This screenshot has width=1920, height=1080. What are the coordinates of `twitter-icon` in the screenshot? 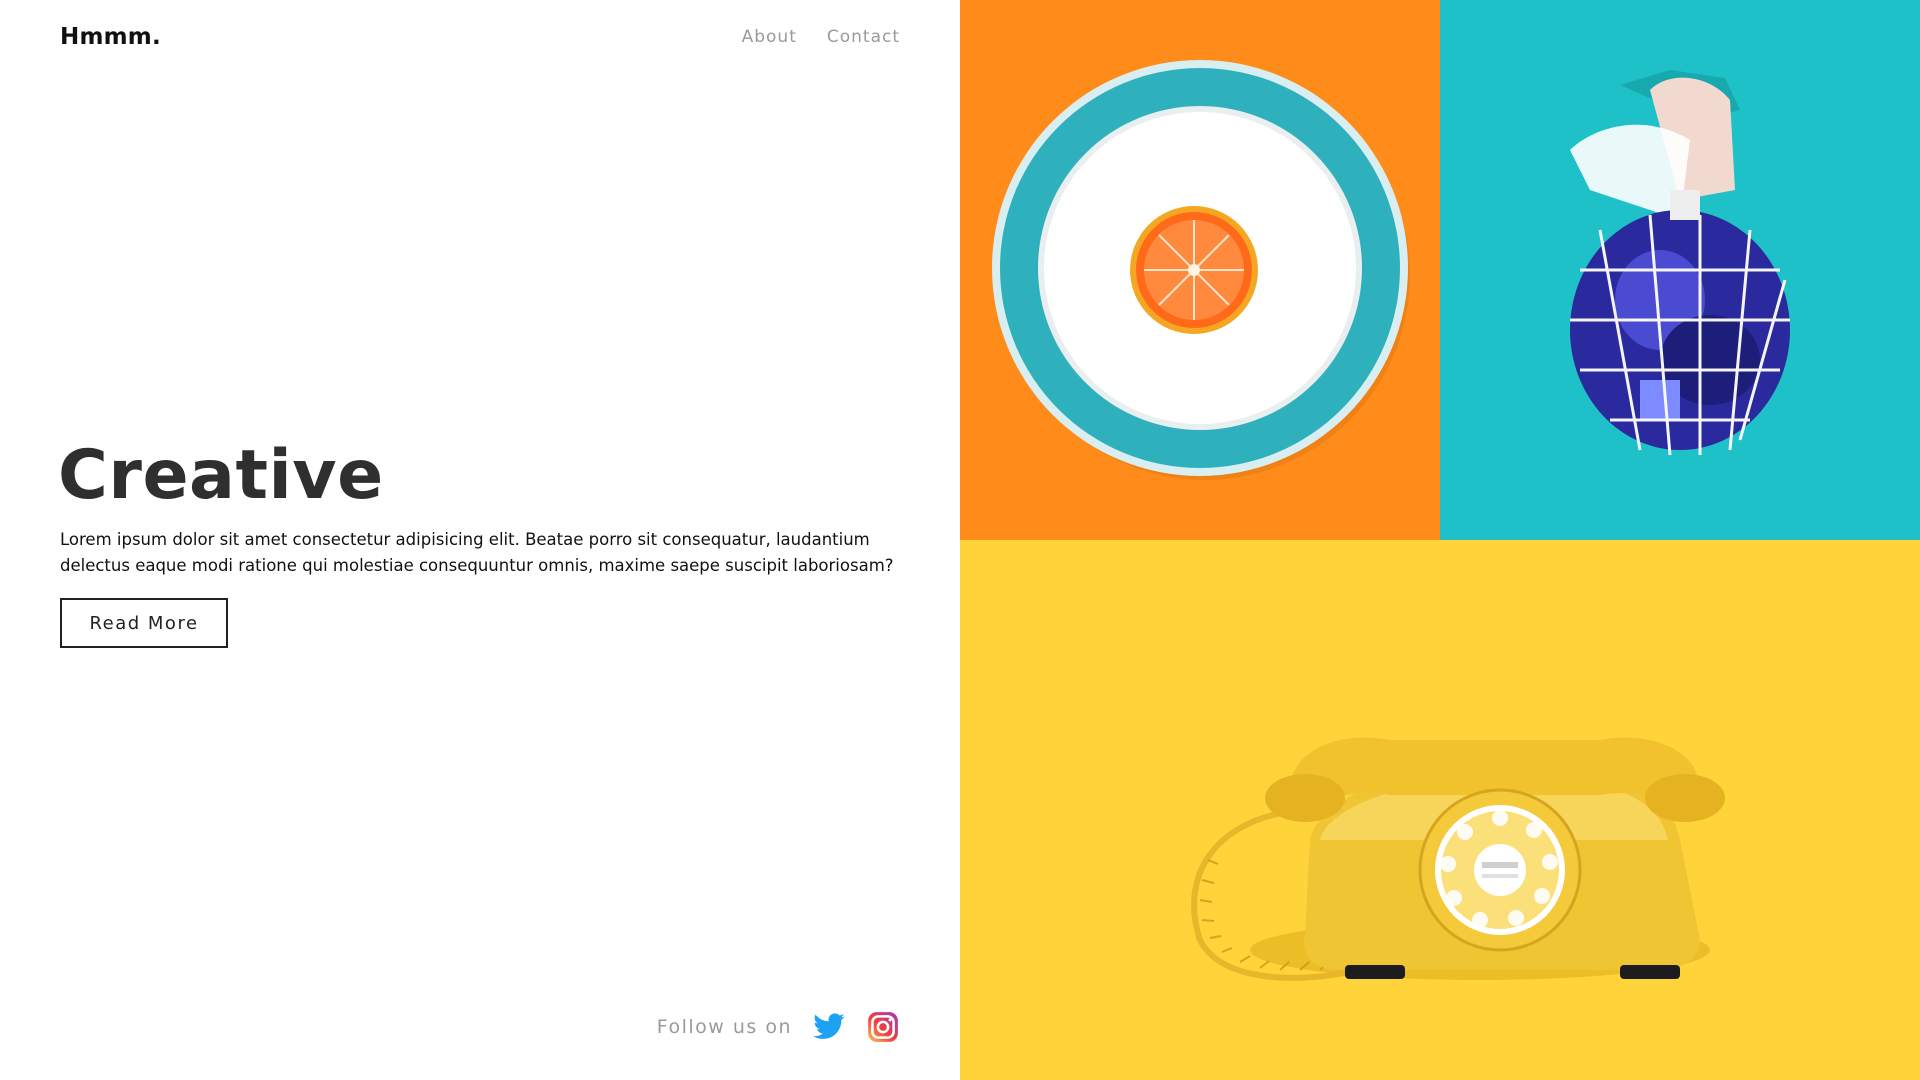 It's located at (829, 1027).